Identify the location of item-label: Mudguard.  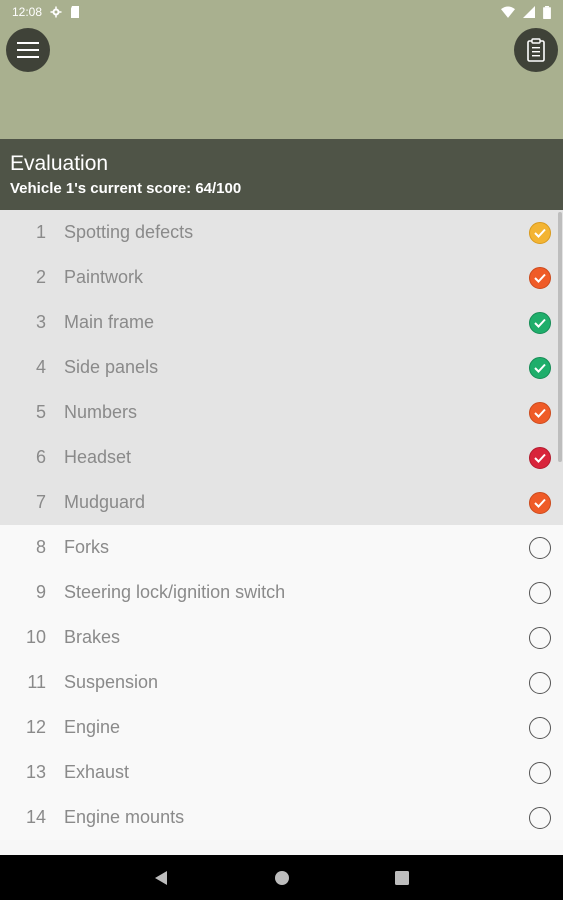
(105, 502).